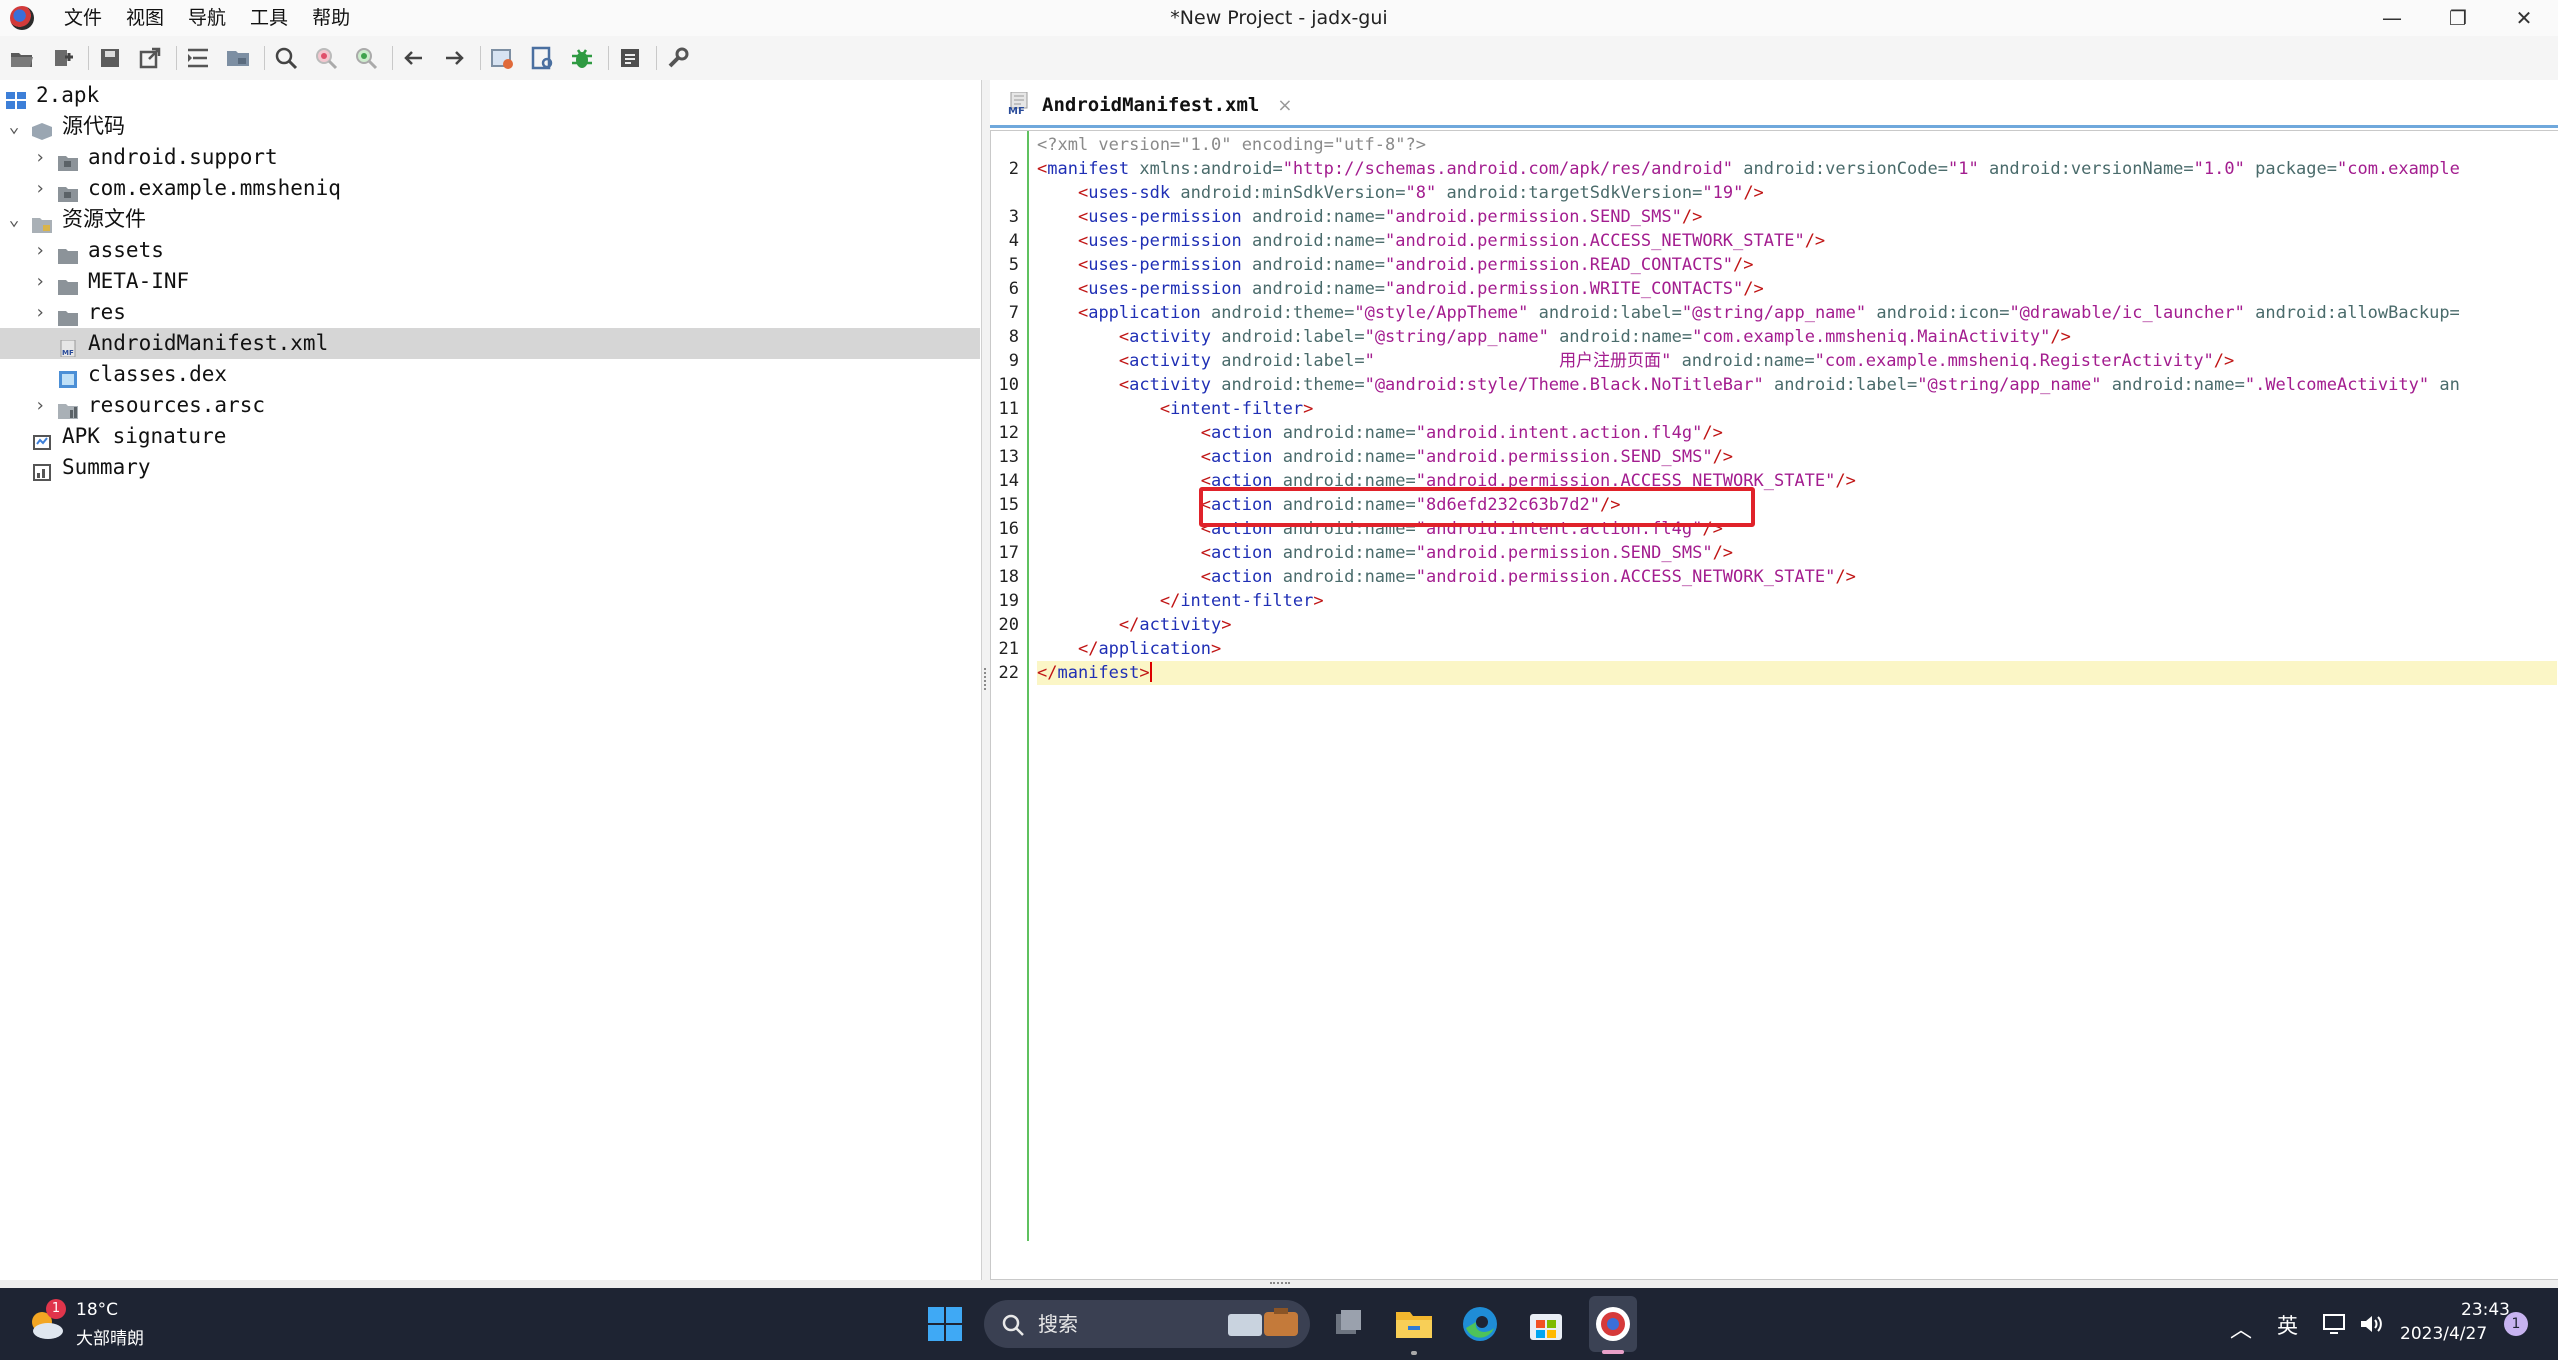  Describe the element at coordinates (490, 250) in the screenshot. I see `tree-node-folder: › assets` at that location.